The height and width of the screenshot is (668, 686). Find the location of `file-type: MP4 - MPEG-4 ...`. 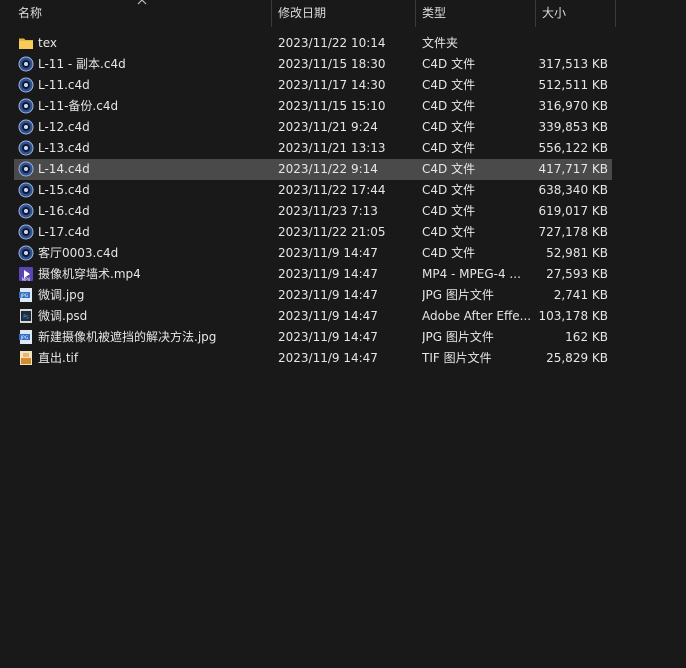

file-type: MP4 - MPEG-4 ... is located at coordinates (471, 274).